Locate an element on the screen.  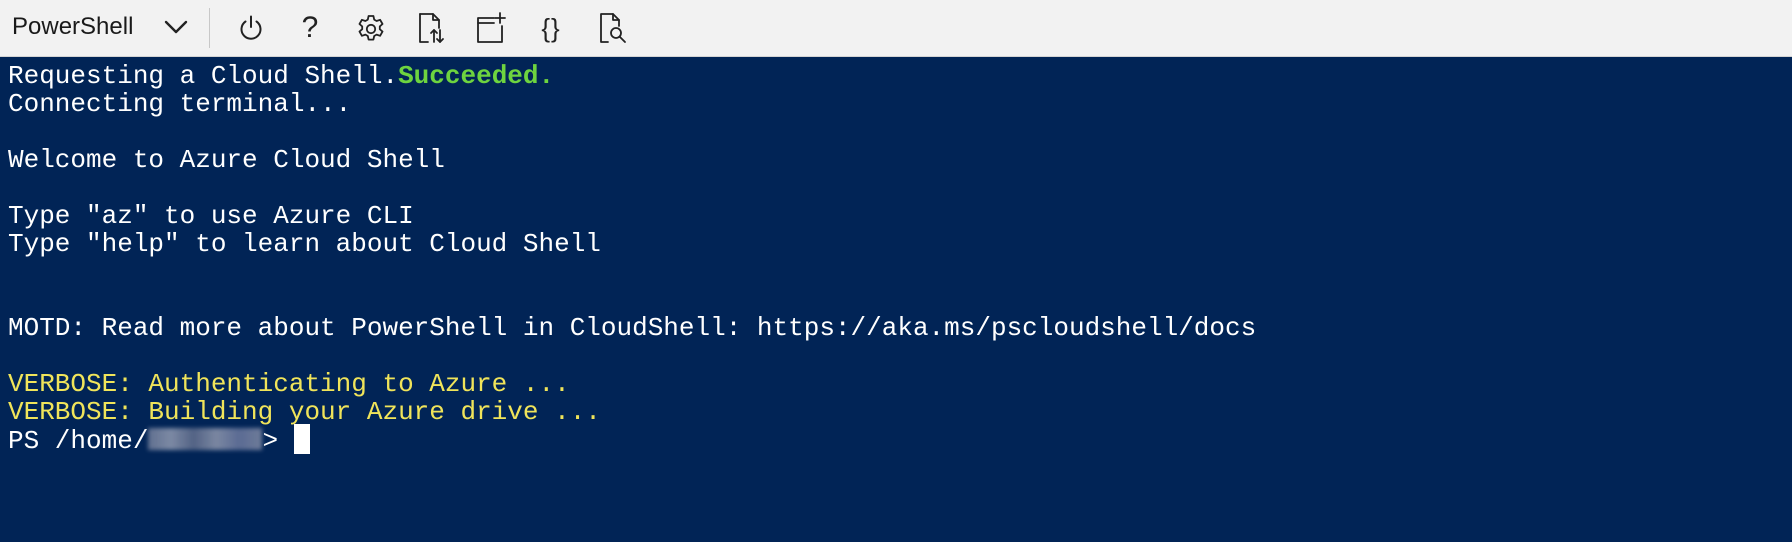
new-session-icon is located at coordinates (491, 27).